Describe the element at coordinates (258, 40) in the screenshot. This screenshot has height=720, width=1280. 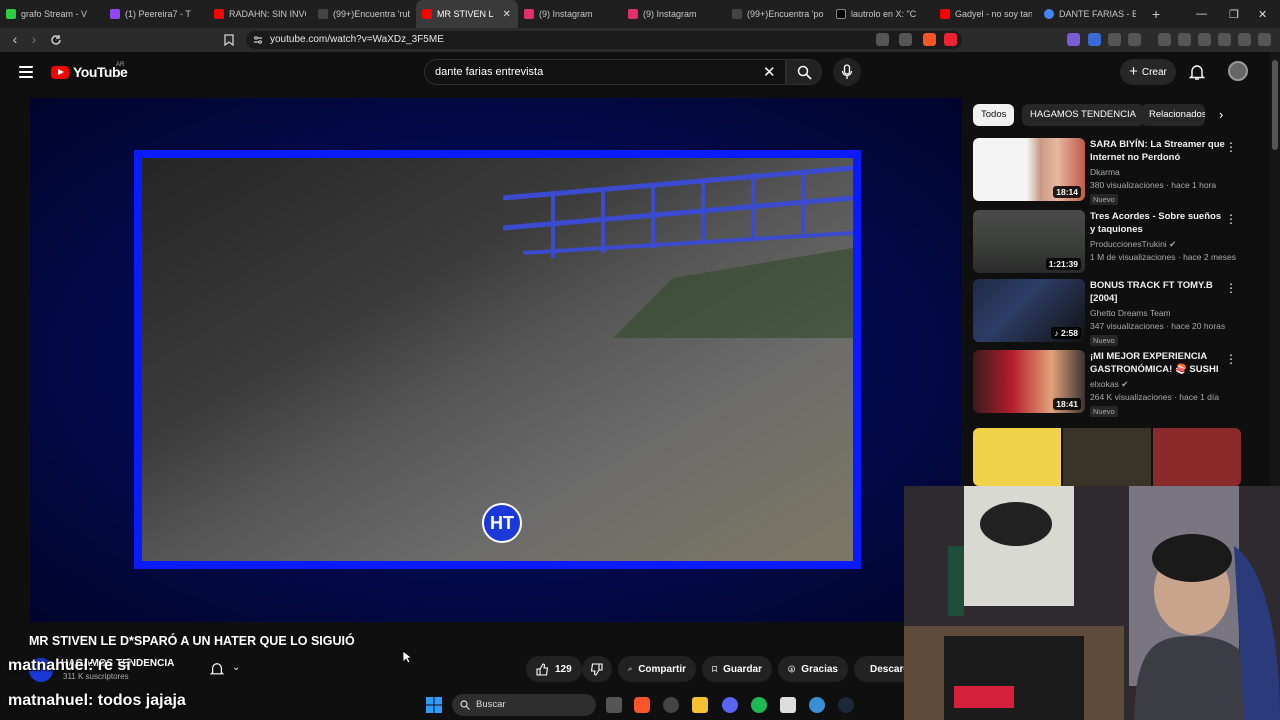
I see `site-settings-icon` at that location.